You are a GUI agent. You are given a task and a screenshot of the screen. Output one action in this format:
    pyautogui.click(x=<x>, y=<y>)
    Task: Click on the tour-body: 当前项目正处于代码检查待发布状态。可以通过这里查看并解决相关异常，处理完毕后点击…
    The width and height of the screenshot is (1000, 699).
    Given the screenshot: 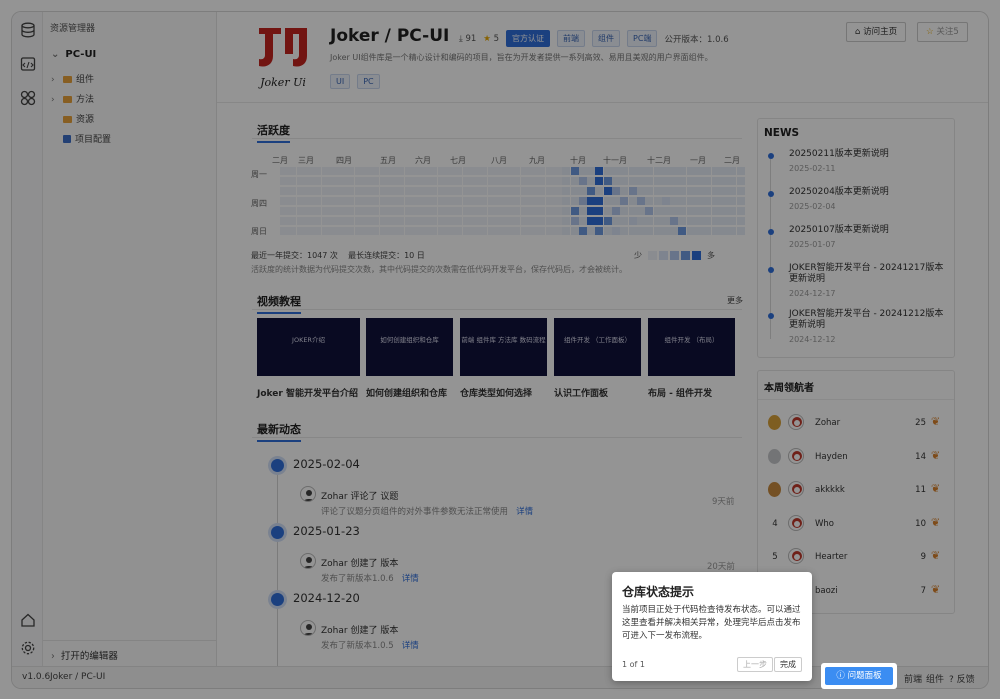 What is the action you would take?
    pyautogui.click(x=711, y=623)
    